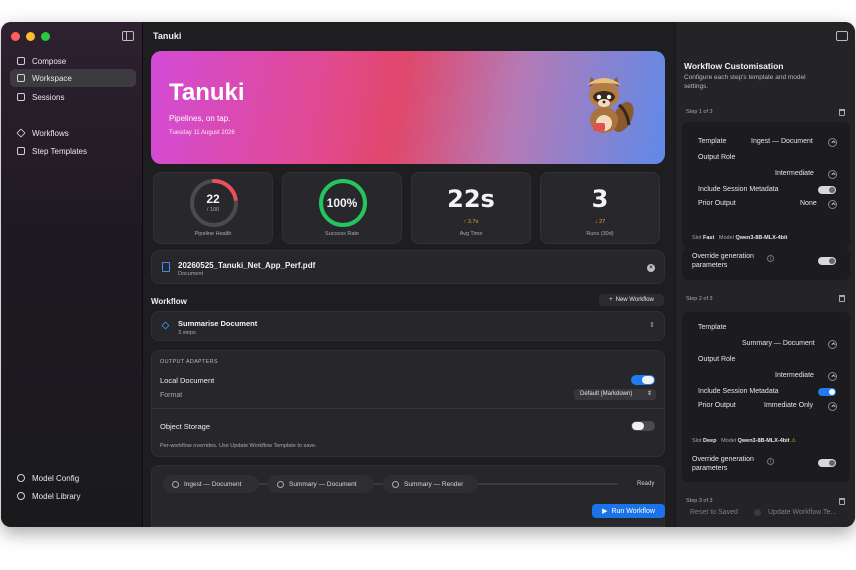 The image size is (856, 570). Describe the element at coordinates (739, 238) in the screenshot. I see `slot-row: Slot Fast Model Qwen3-8B-MLX-4bit` at that location.